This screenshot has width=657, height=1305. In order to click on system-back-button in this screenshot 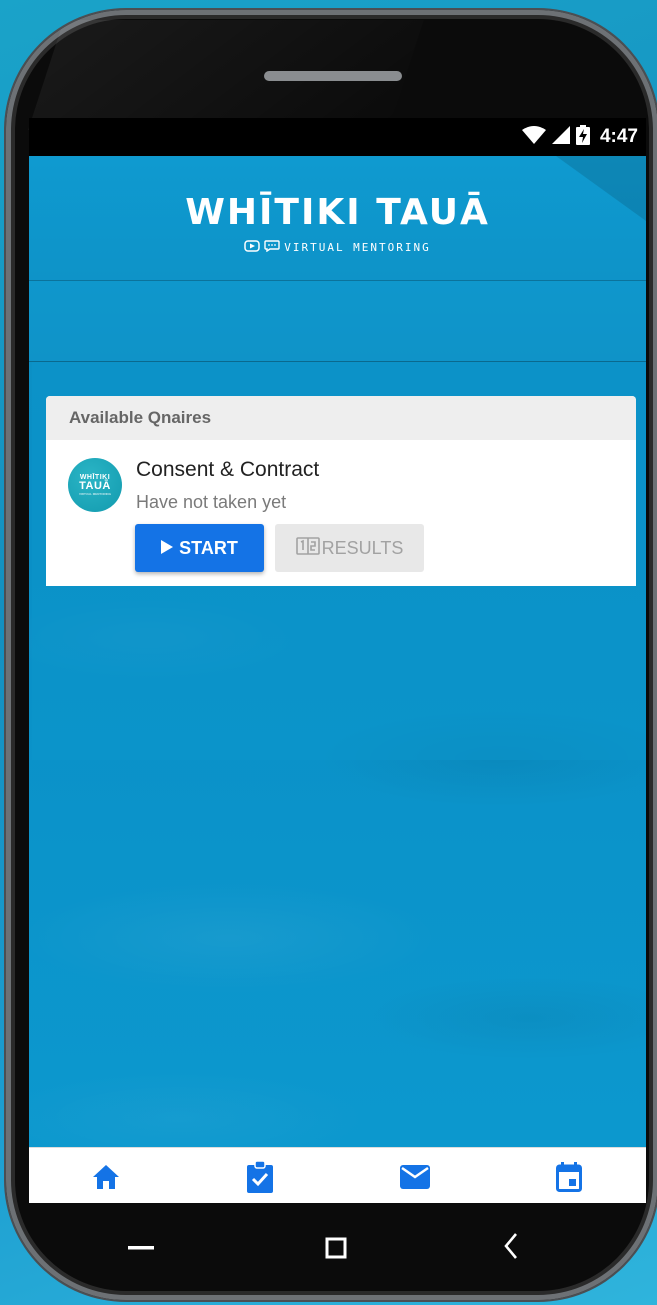, I will do `click(511, 1248)`.